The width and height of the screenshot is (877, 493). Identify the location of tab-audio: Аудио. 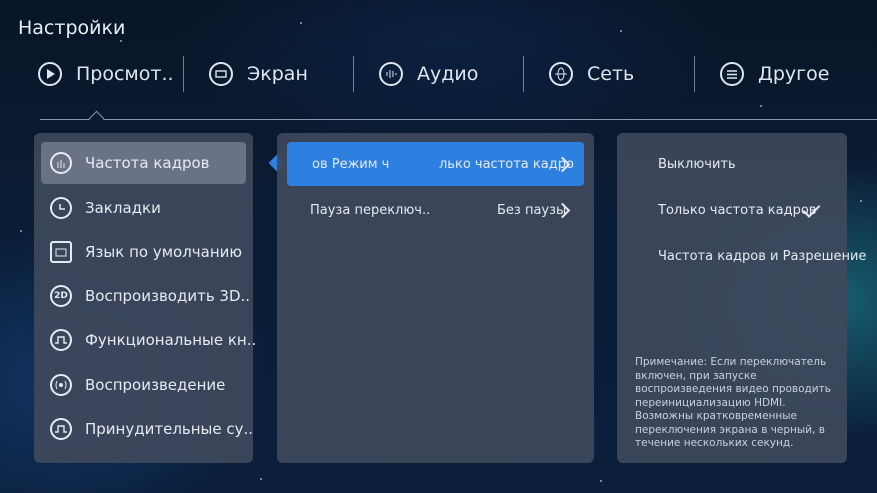
(428, 74).